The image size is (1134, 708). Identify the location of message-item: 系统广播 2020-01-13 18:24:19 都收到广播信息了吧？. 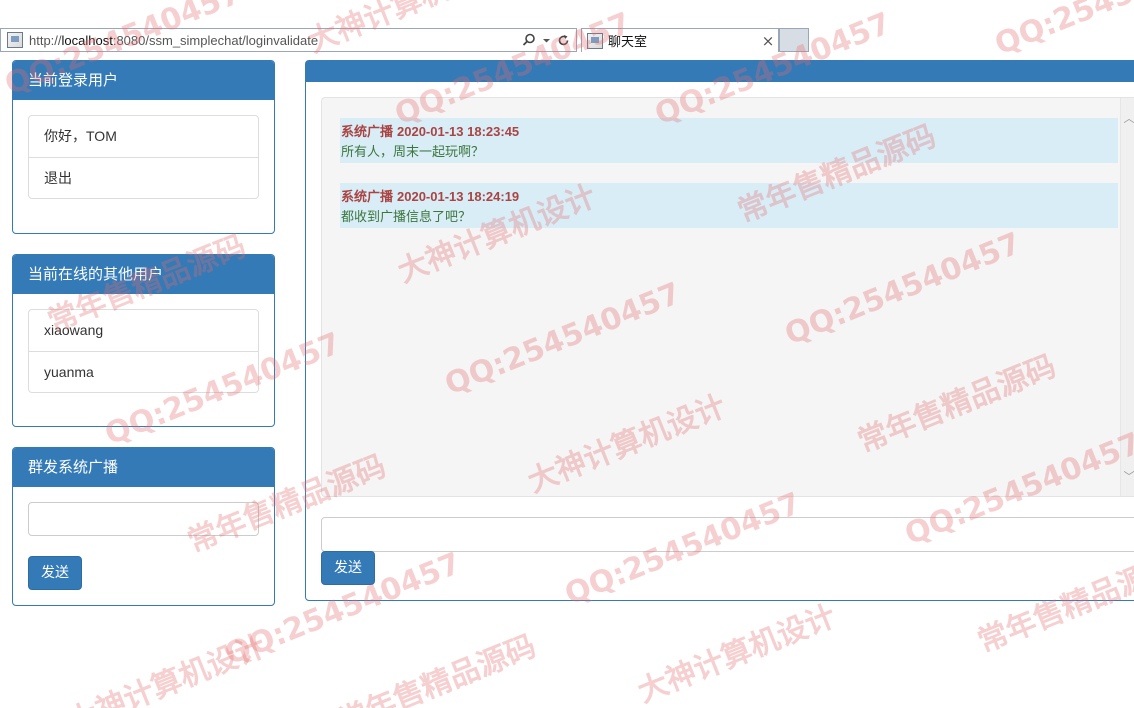
(729, 205).